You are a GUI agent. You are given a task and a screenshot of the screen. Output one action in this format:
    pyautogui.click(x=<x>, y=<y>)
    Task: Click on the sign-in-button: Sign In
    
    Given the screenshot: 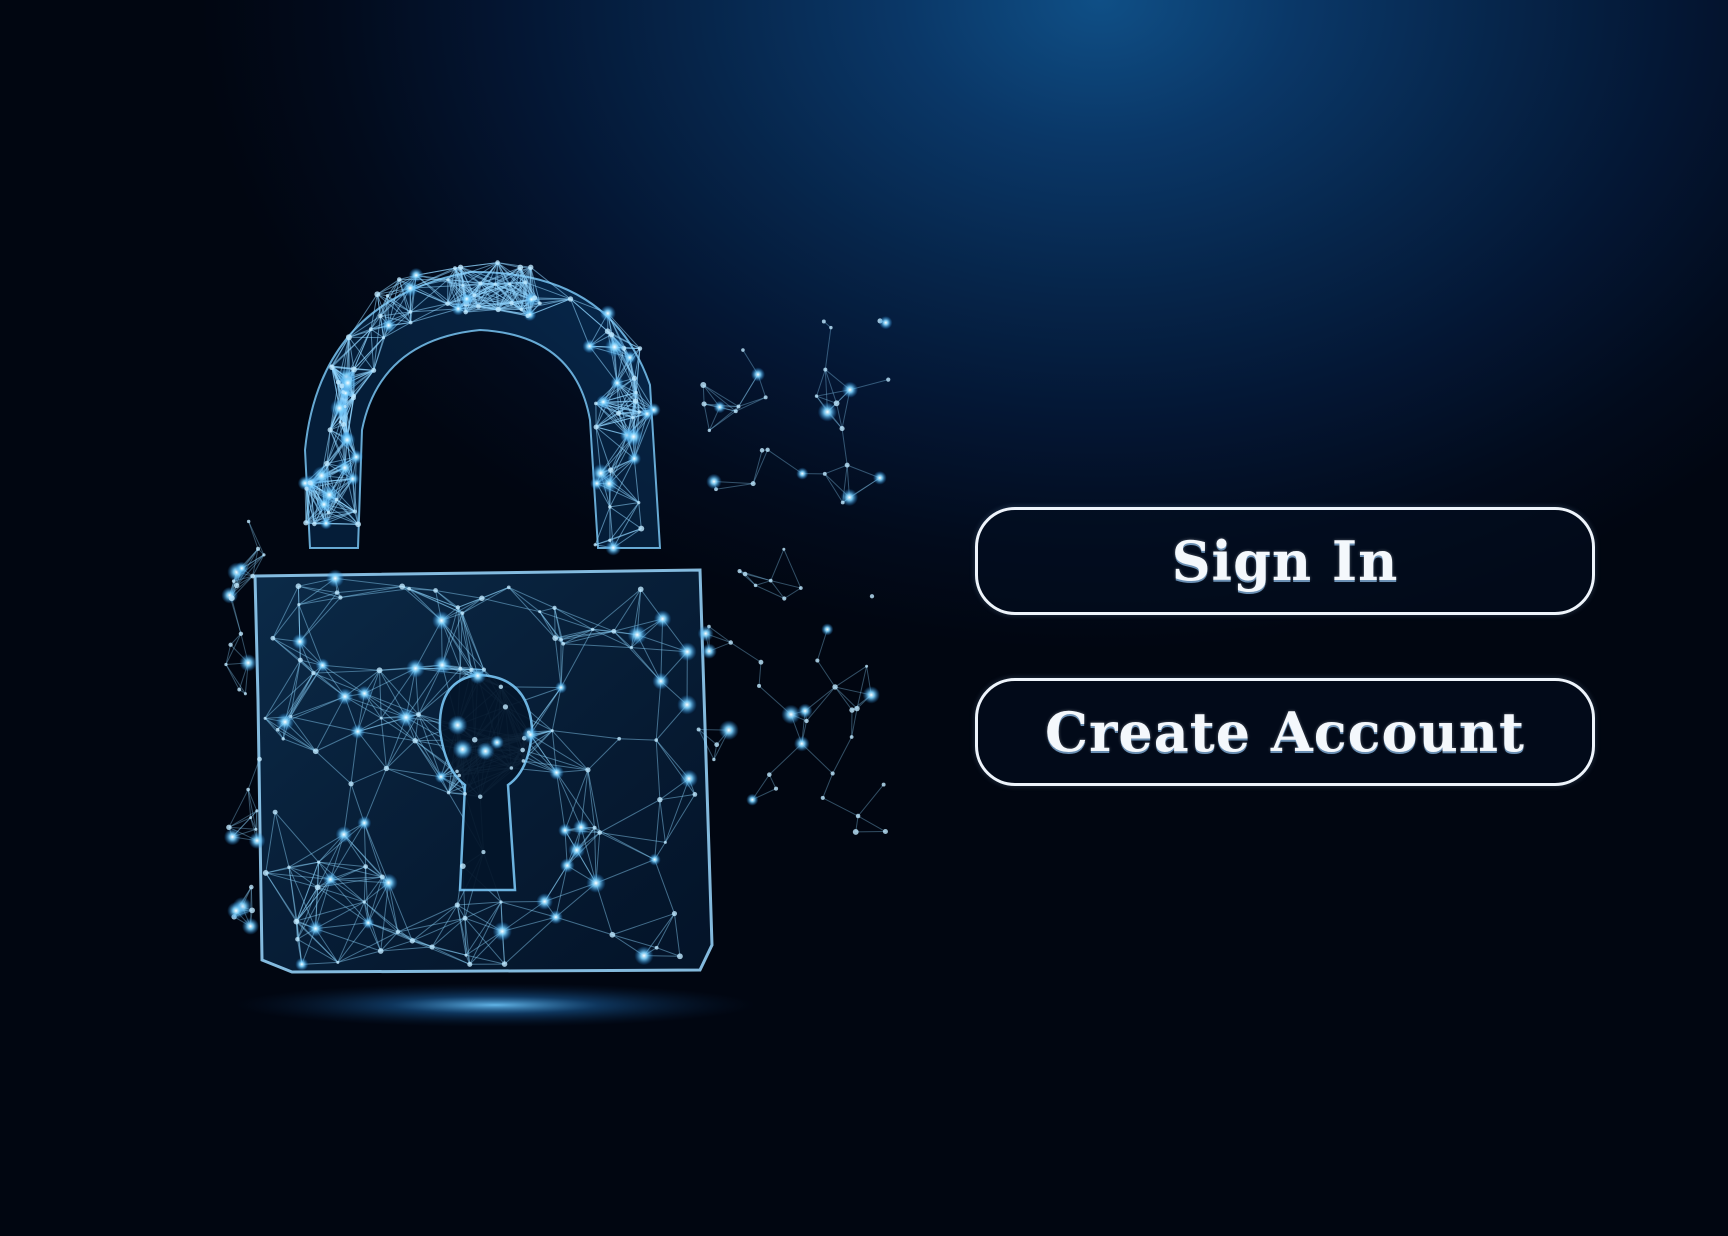 What is the action you would take?
    pyautogui.click(x=1285, y=561)
    